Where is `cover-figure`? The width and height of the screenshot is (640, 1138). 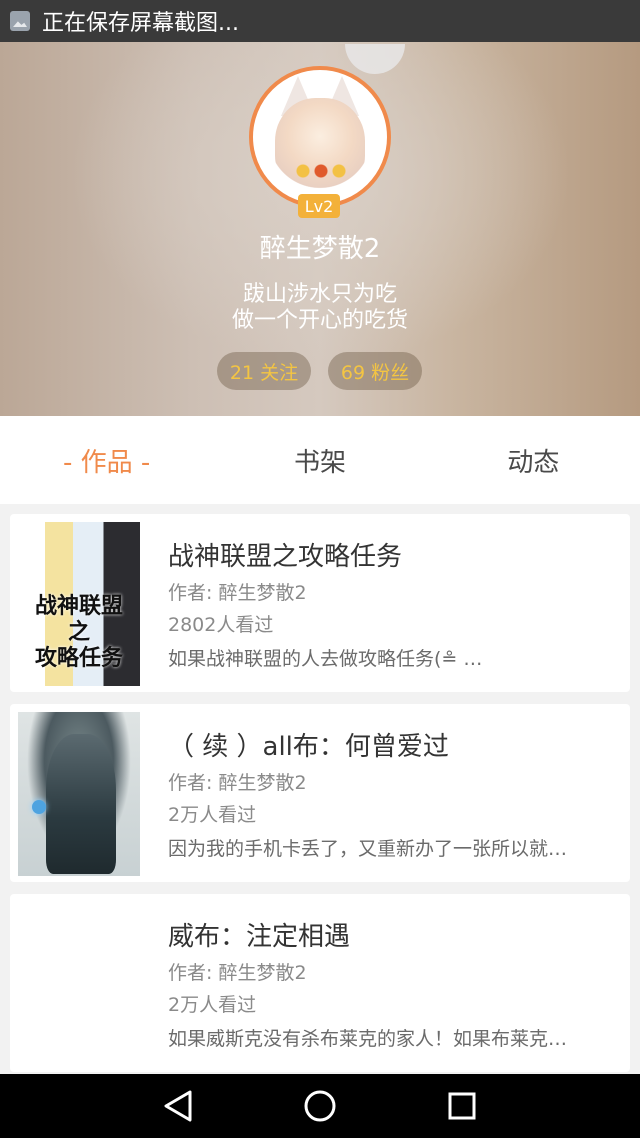 cover-figure is located at coordinates (81, 804).